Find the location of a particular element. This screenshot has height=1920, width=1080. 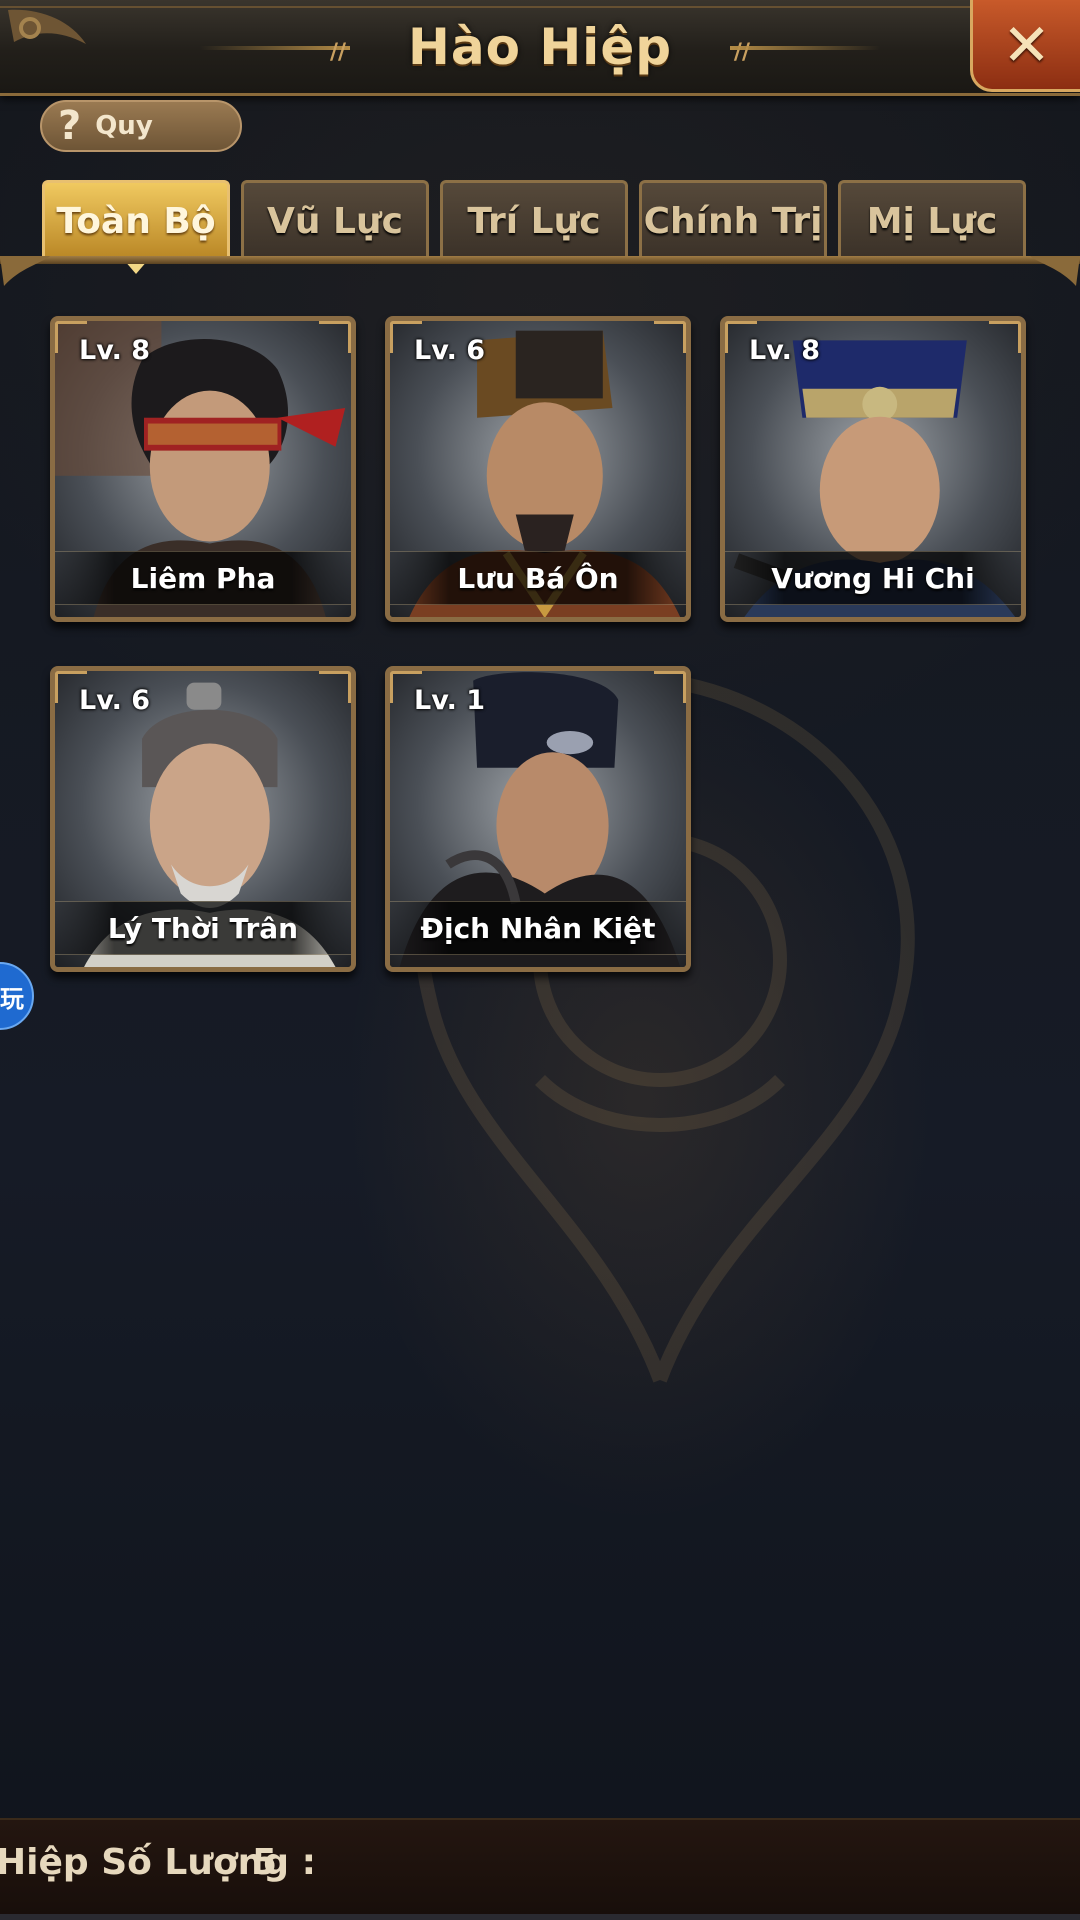

hero-card: Lv. 1 Địch Nhân Kiệt is located at coordinates (538, 819).